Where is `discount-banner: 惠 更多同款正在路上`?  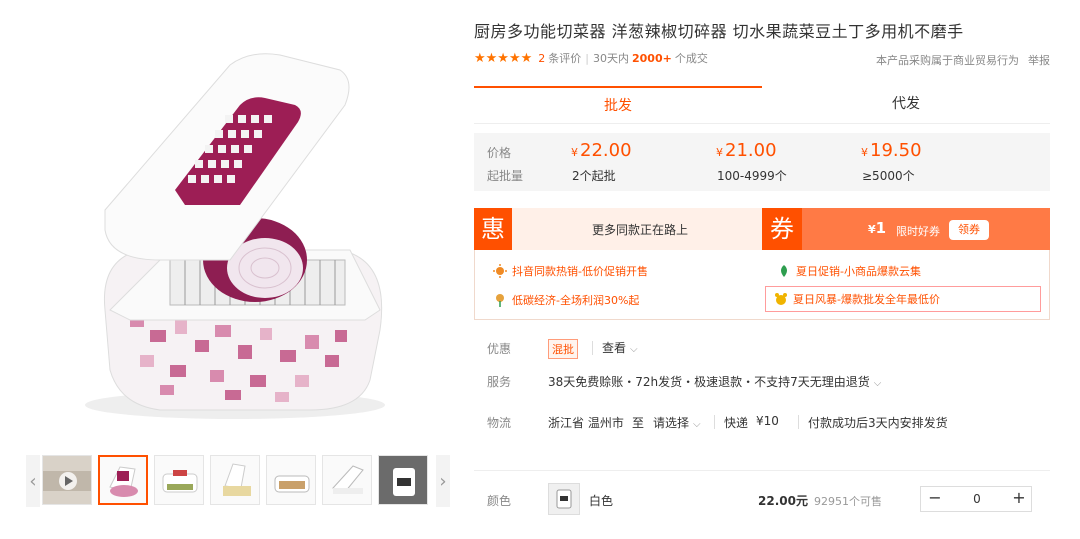
discount-banner: 惠 更多同款正在路上 is located at coordinates (618, 229).